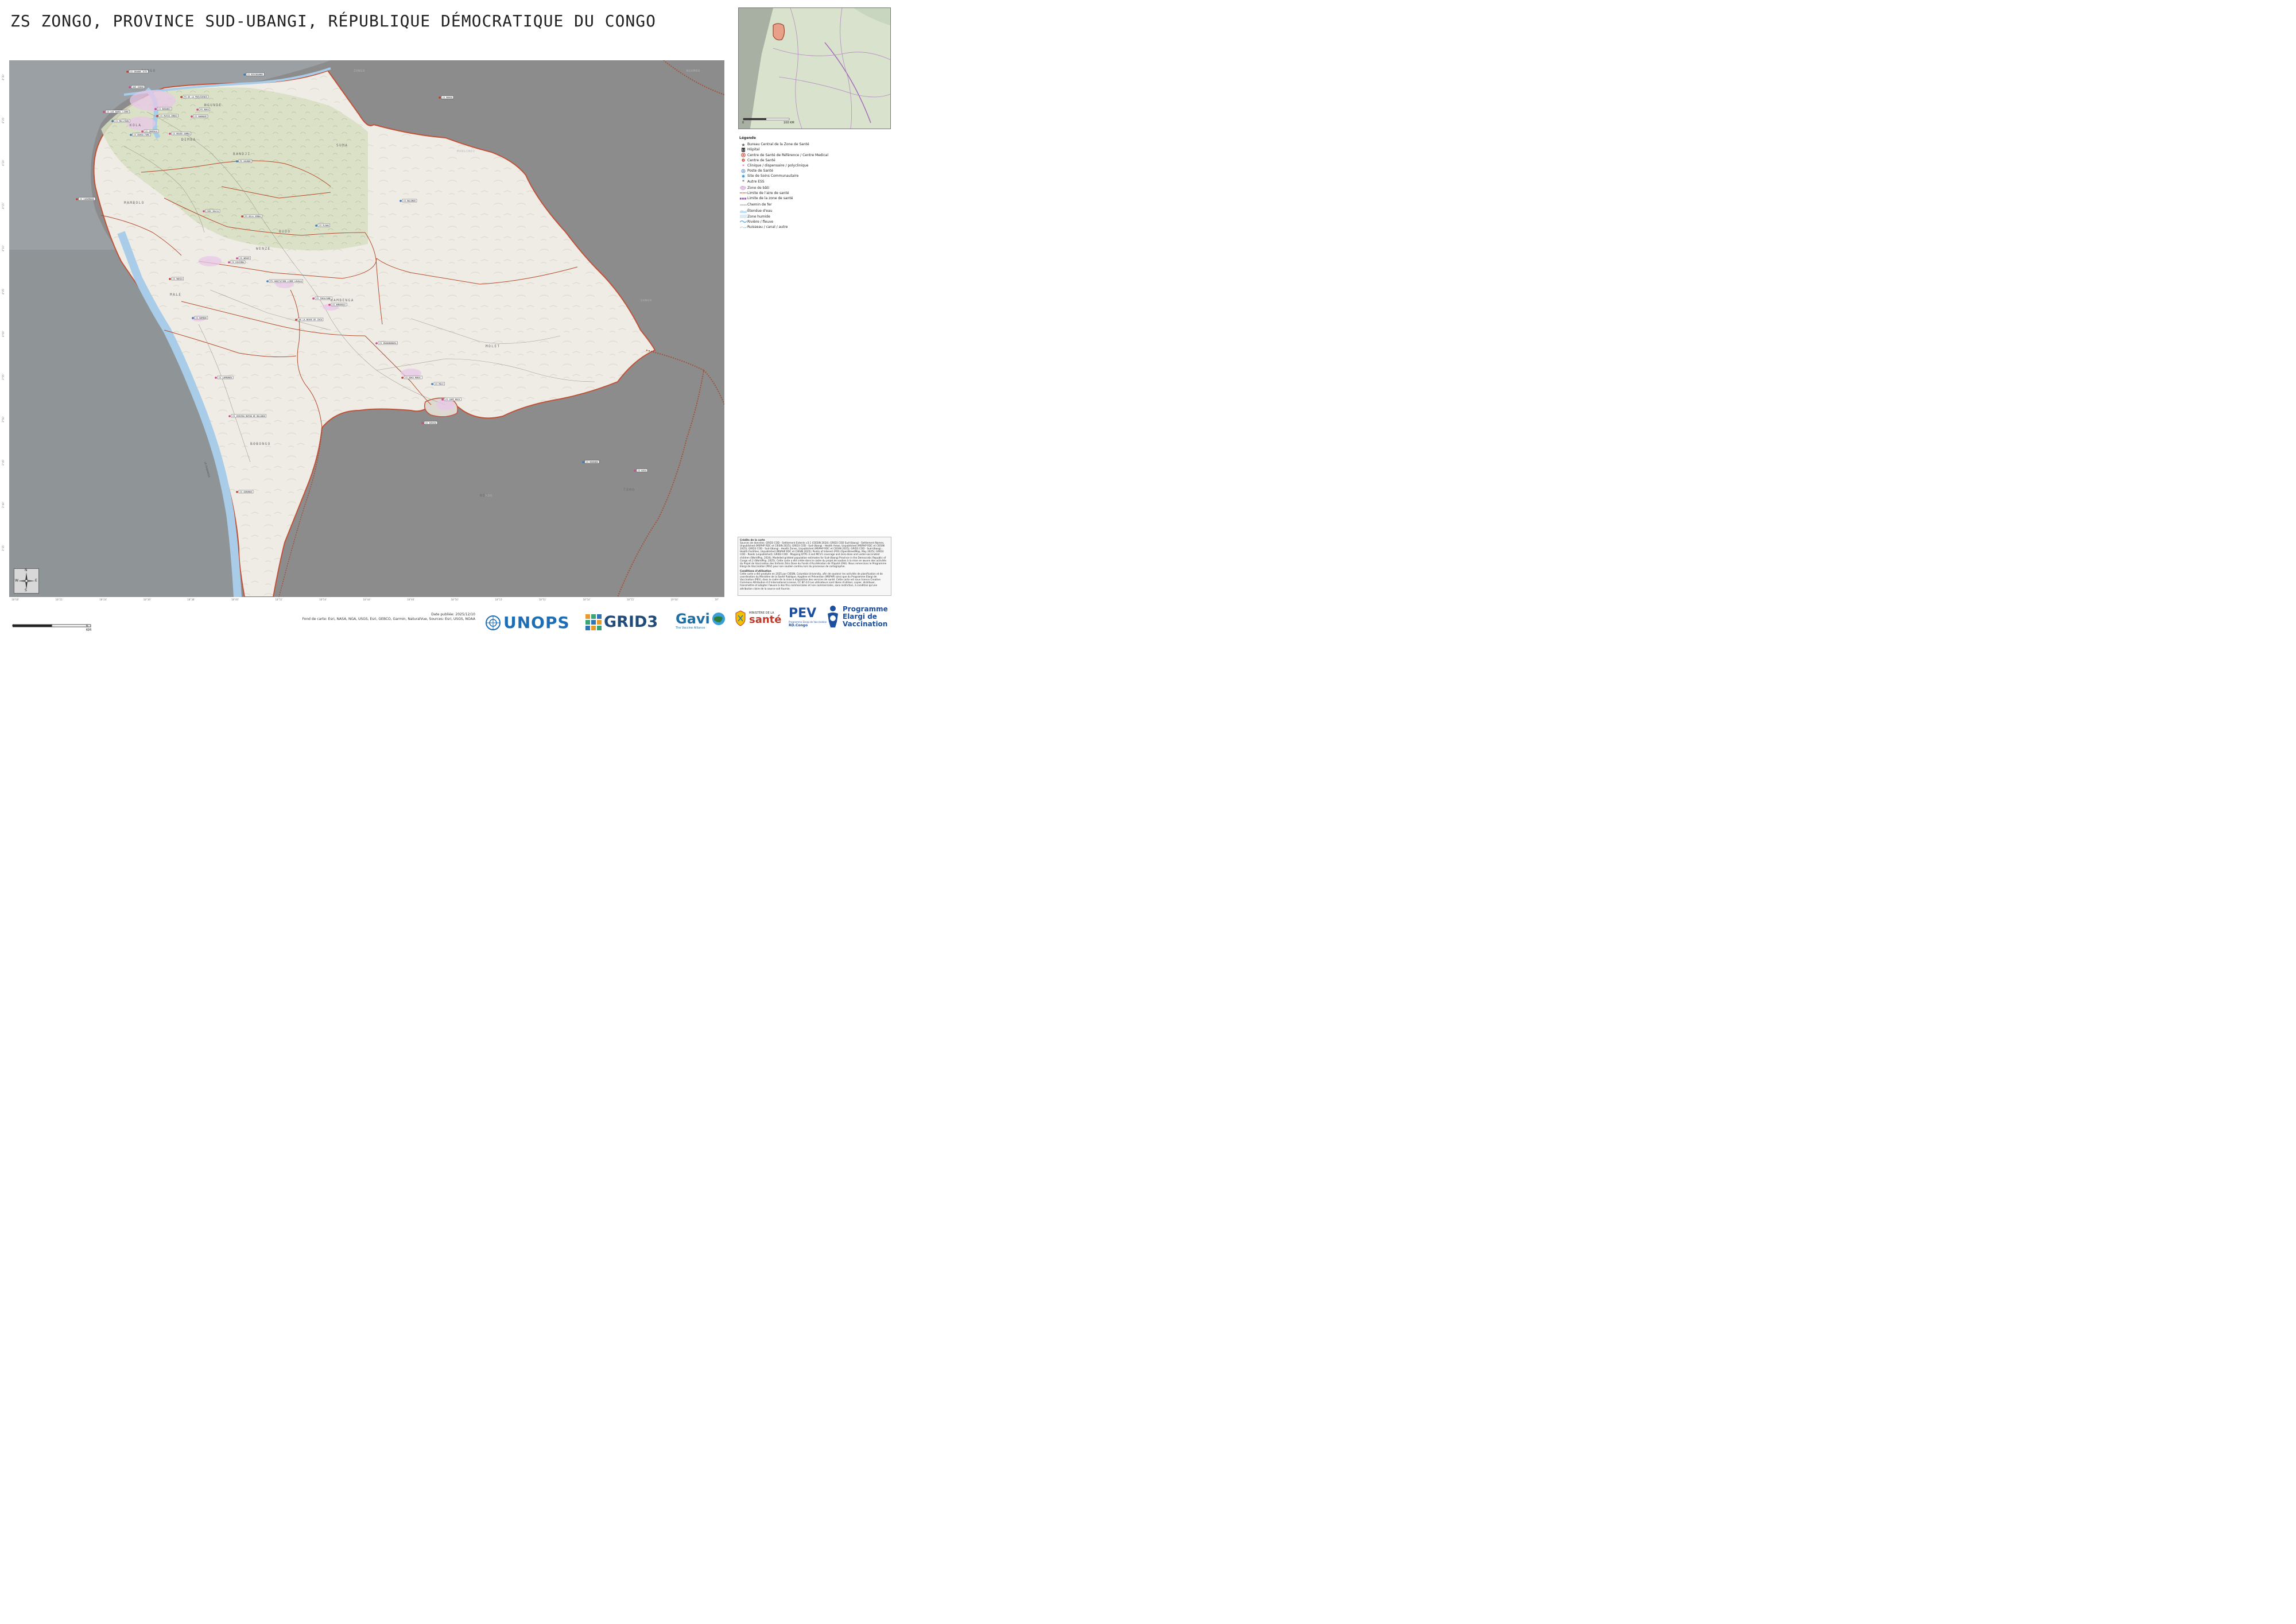  Describe the element at coordinates (137, 71) in the screenshot. I see `facility-marker: CS GRANDE ISTE` at that location.